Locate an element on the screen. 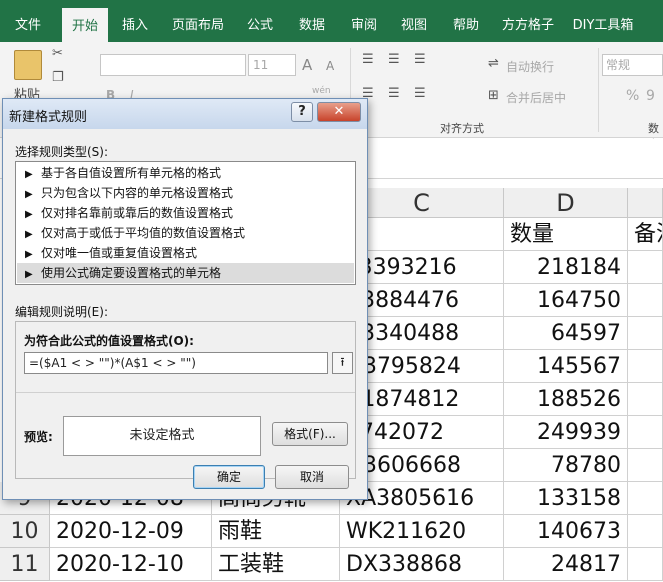 The image size is (663, 582). table-cell: 133158 is located at coordinates (566, 498).